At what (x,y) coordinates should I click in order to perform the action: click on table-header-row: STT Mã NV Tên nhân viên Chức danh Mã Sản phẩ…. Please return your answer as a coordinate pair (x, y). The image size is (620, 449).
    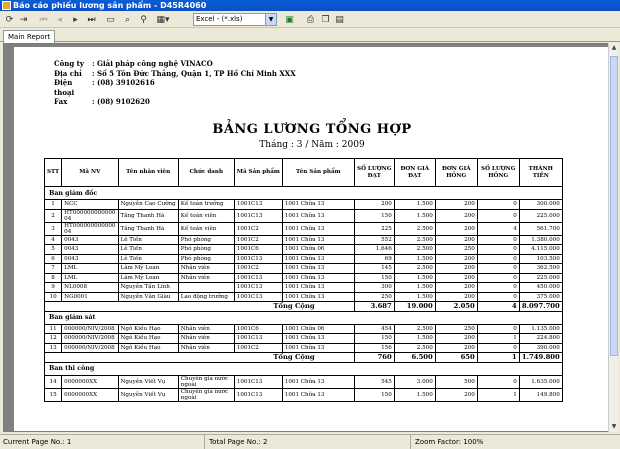
    Looking at the image, I should click on (303, 172).